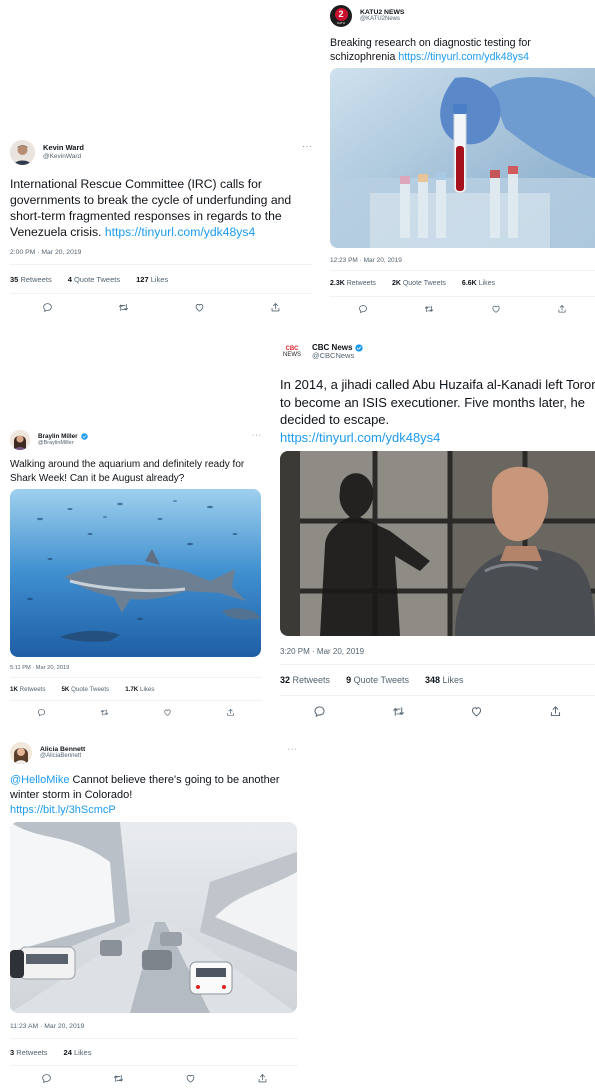 The image size is (595, 1090). What do you see at coordinates (337, 356) in the screenshot?
I see `user-handle: @CBCNews` at bounding box center [337, 356].